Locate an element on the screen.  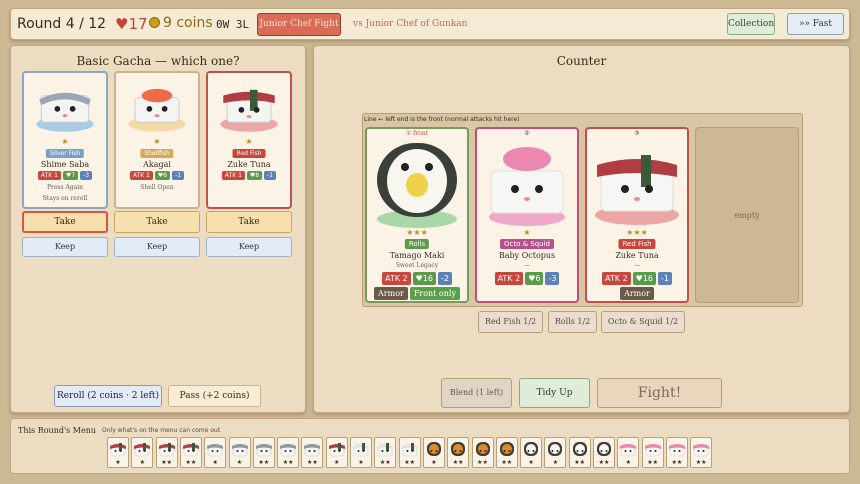
fight-button: Fight! is located at coordinates (659, 393).